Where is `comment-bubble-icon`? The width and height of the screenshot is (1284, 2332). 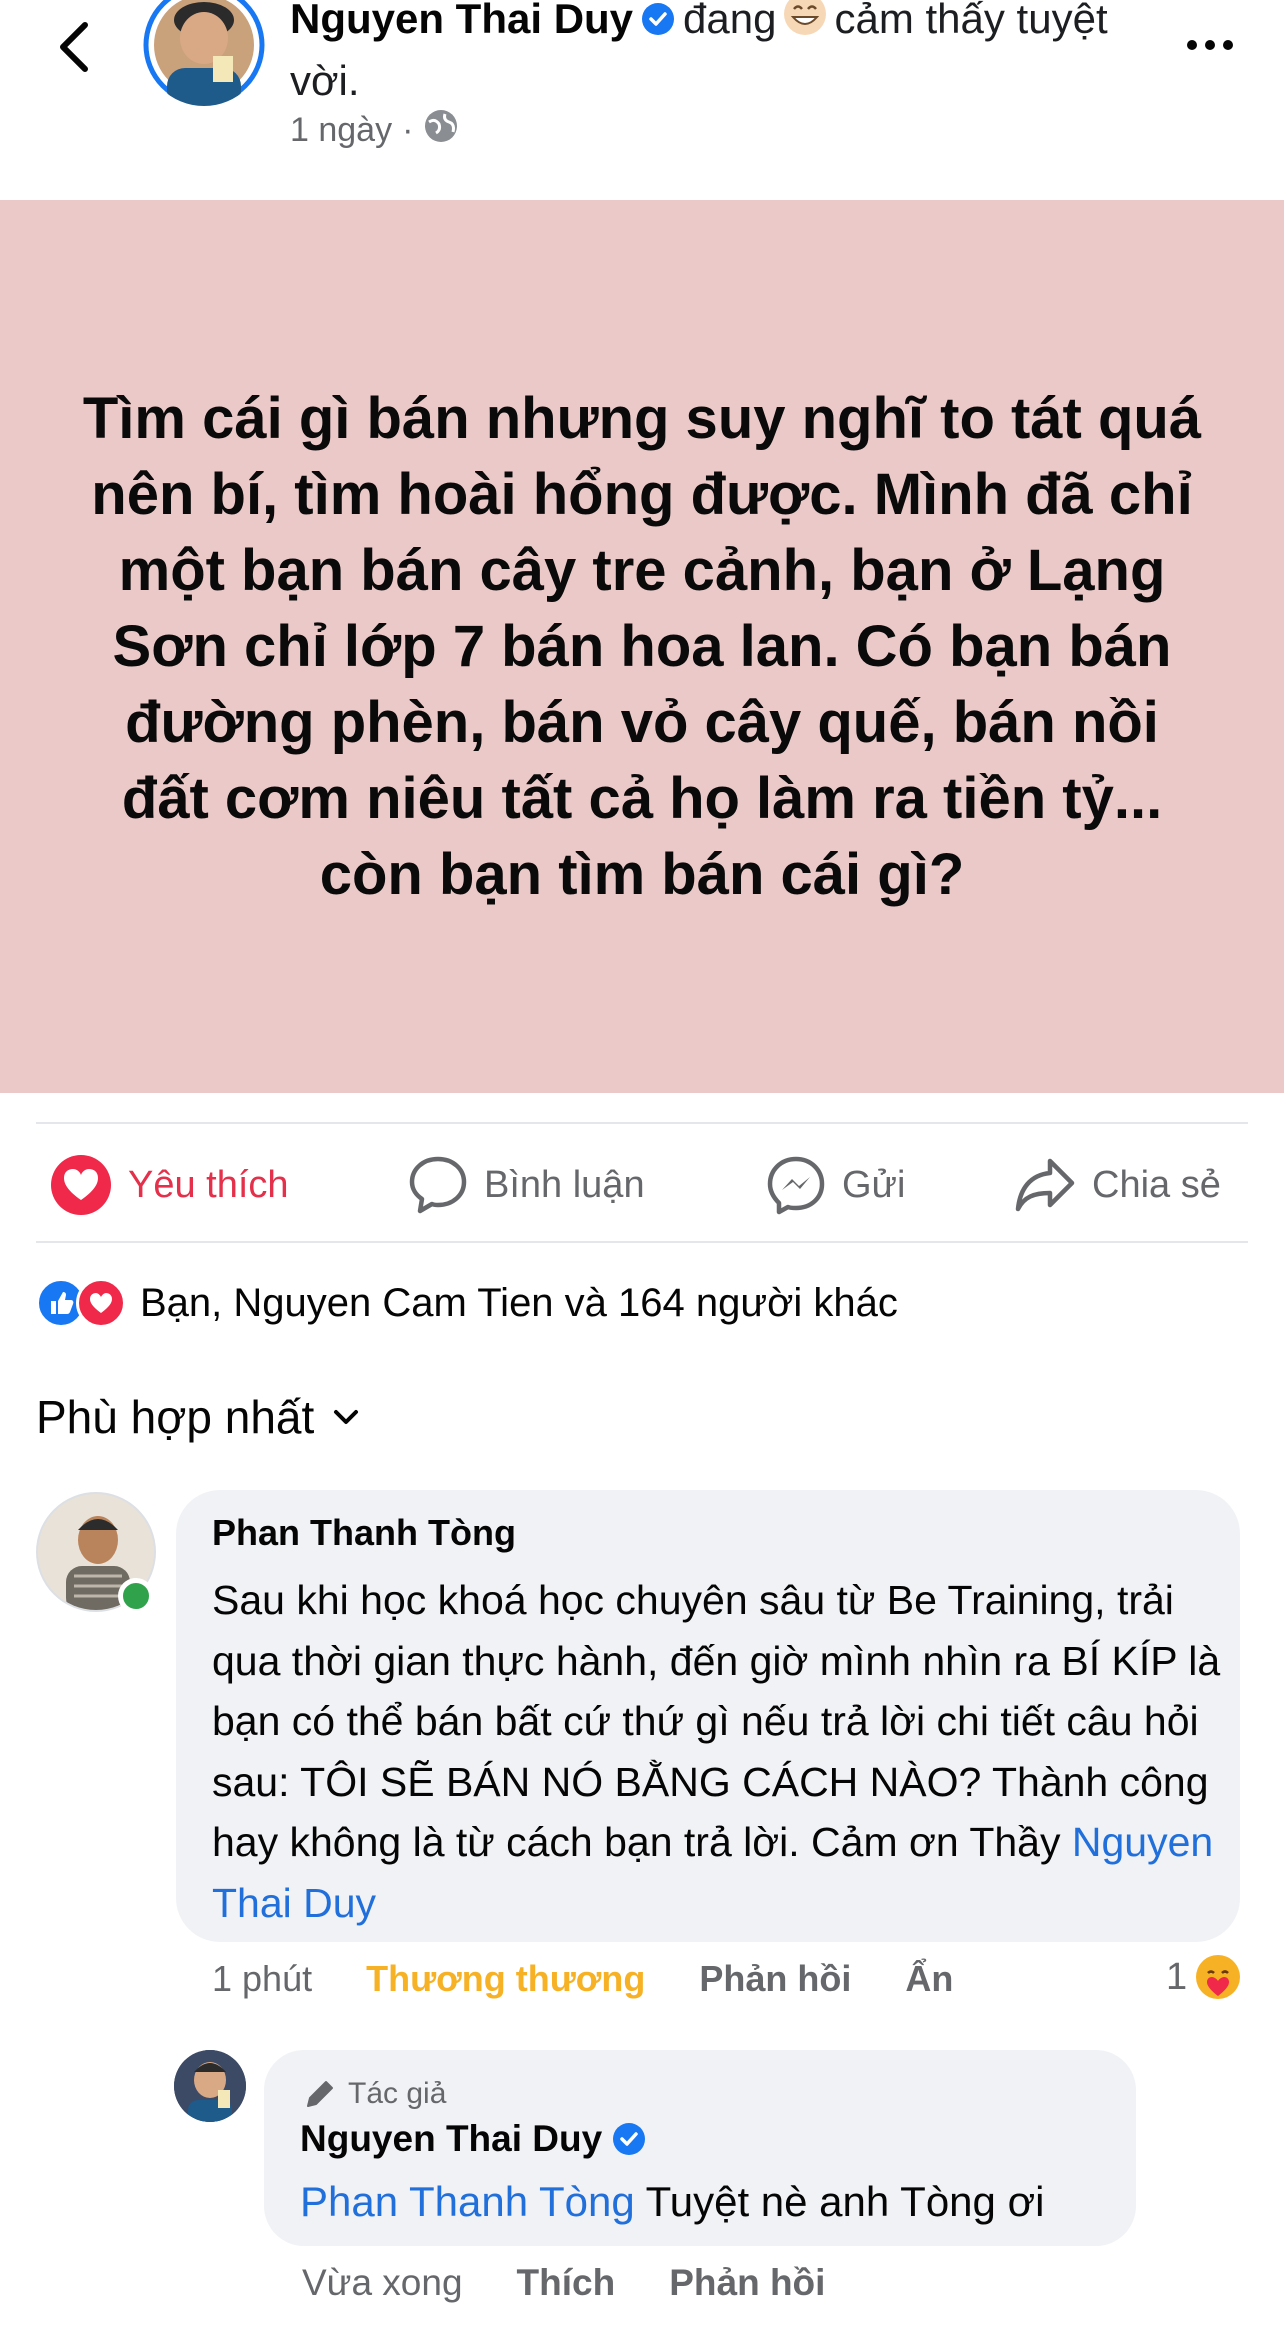 comment-bubble-icon is located at coordinates (438, 1185).